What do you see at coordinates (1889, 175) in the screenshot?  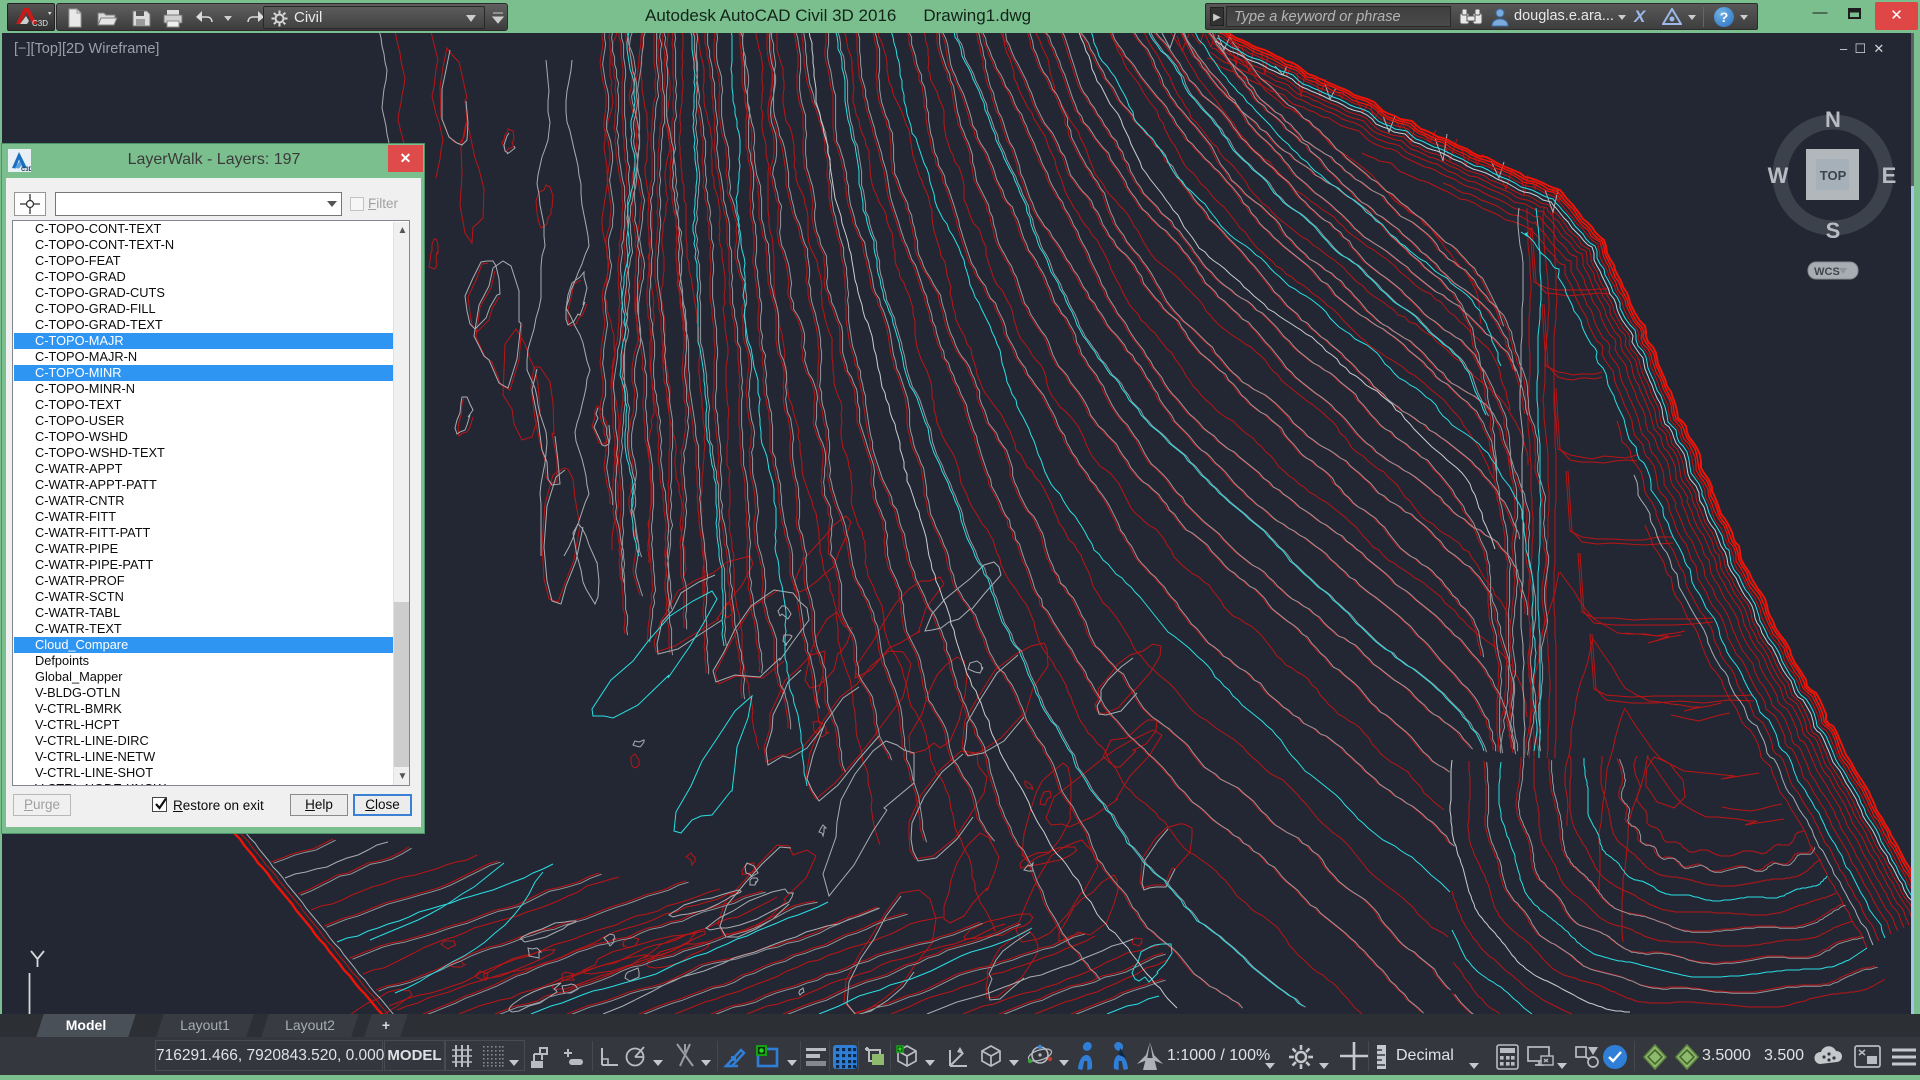 I see `svg-text: E` at bounding box center [1889, 175].